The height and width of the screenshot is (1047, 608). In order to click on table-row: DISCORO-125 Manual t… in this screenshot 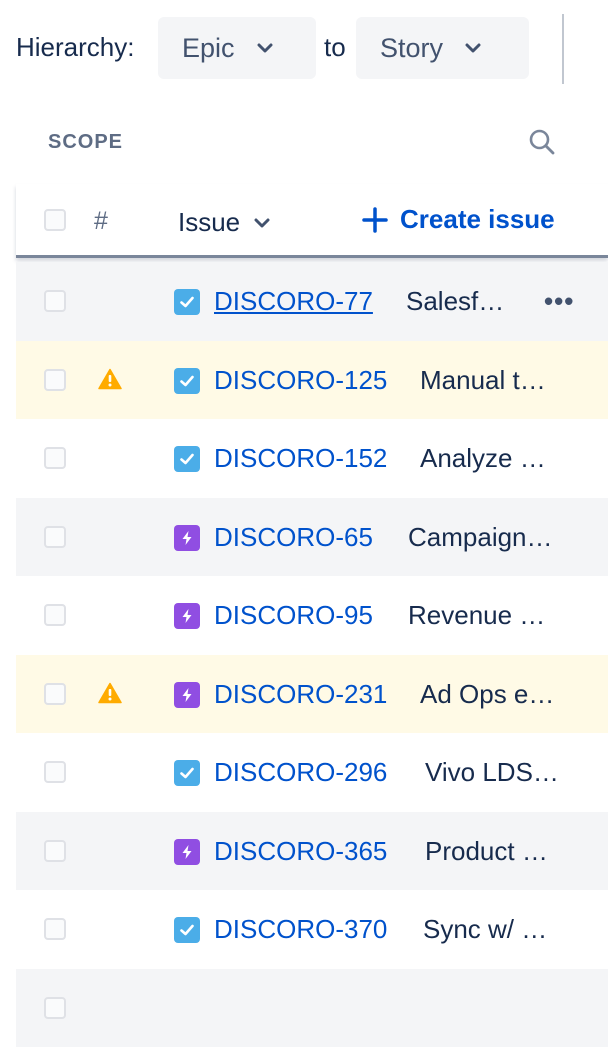, I will do `click(312, 380)`.